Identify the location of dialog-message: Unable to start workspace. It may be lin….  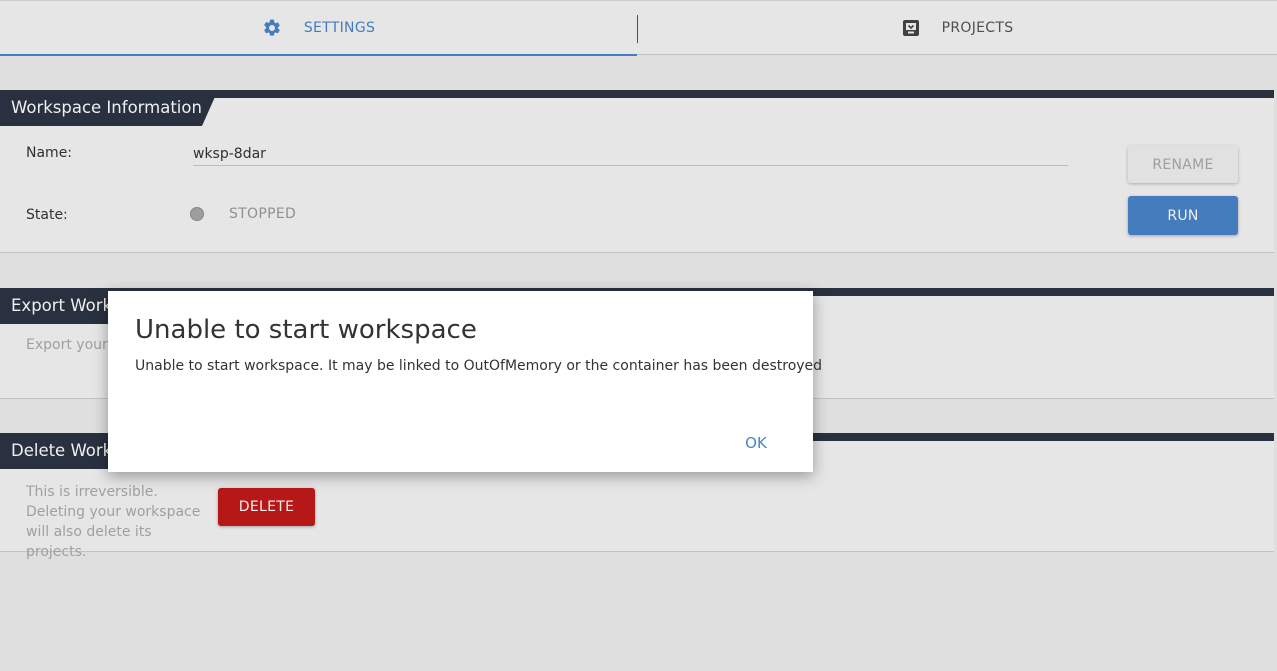
(479, 366).